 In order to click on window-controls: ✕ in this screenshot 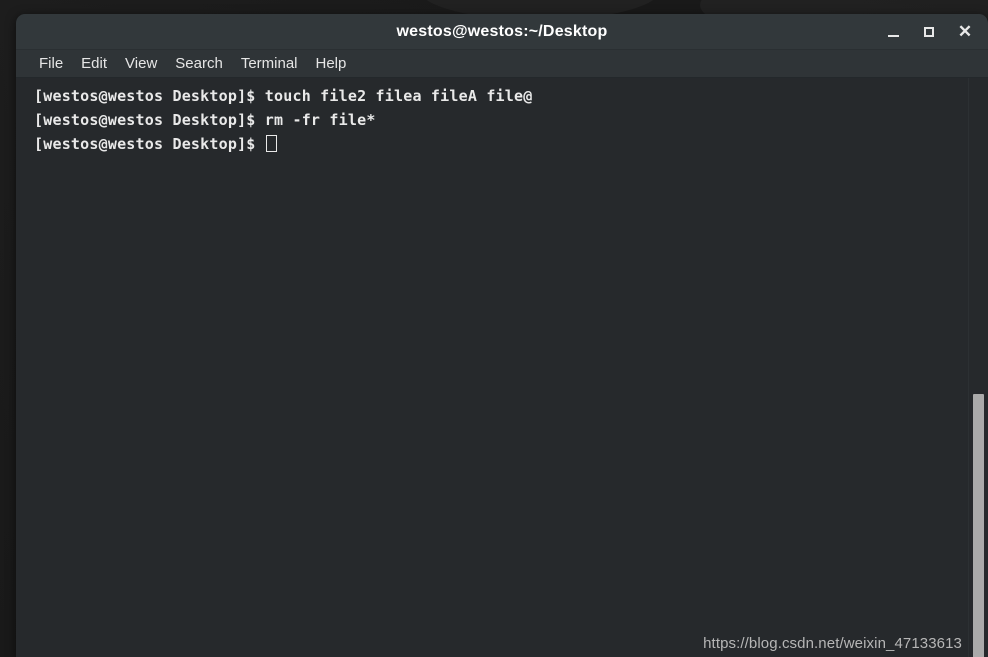, I will do `click(929, 31)`.